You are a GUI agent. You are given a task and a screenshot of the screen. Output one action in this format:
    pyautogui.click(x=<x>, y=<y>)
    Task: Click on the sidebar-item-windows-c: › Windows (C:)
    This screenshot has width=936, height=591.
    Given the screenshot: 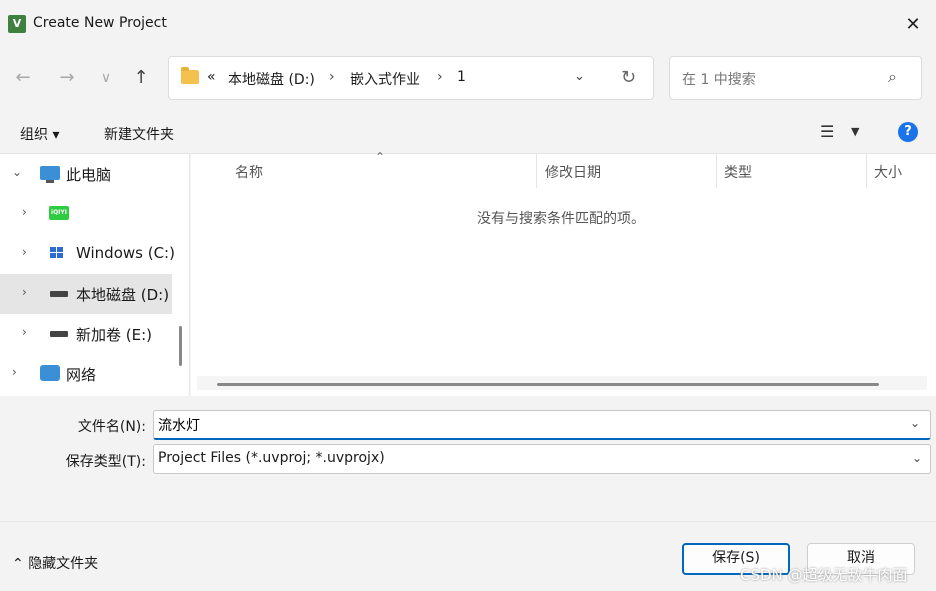 What is the action you would take?
    pyautogui.click(x=87, y=254)
    